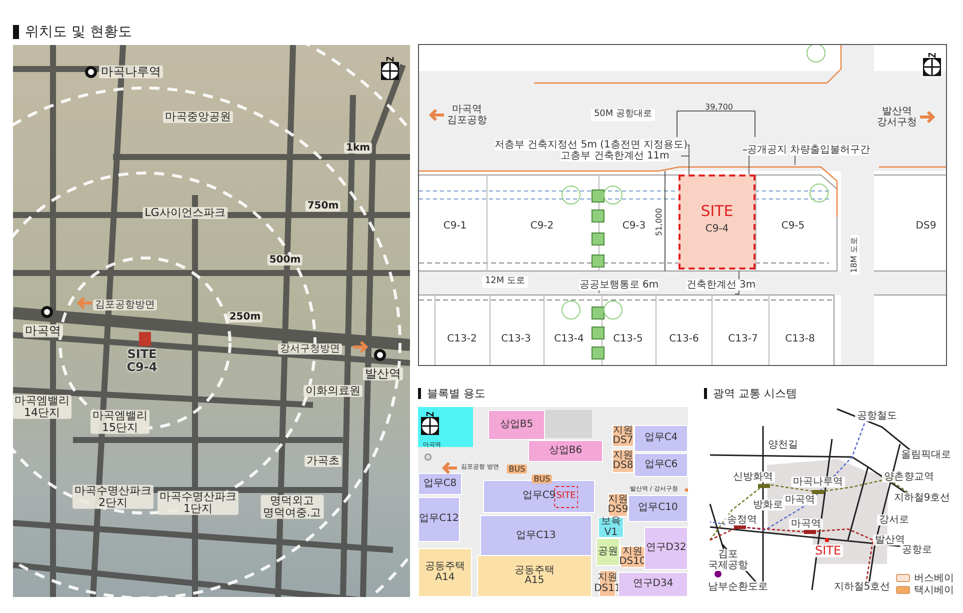 The height and width of the screenshot is (613, 963). I want to click on block-label: C13-3, so click(516, 339).